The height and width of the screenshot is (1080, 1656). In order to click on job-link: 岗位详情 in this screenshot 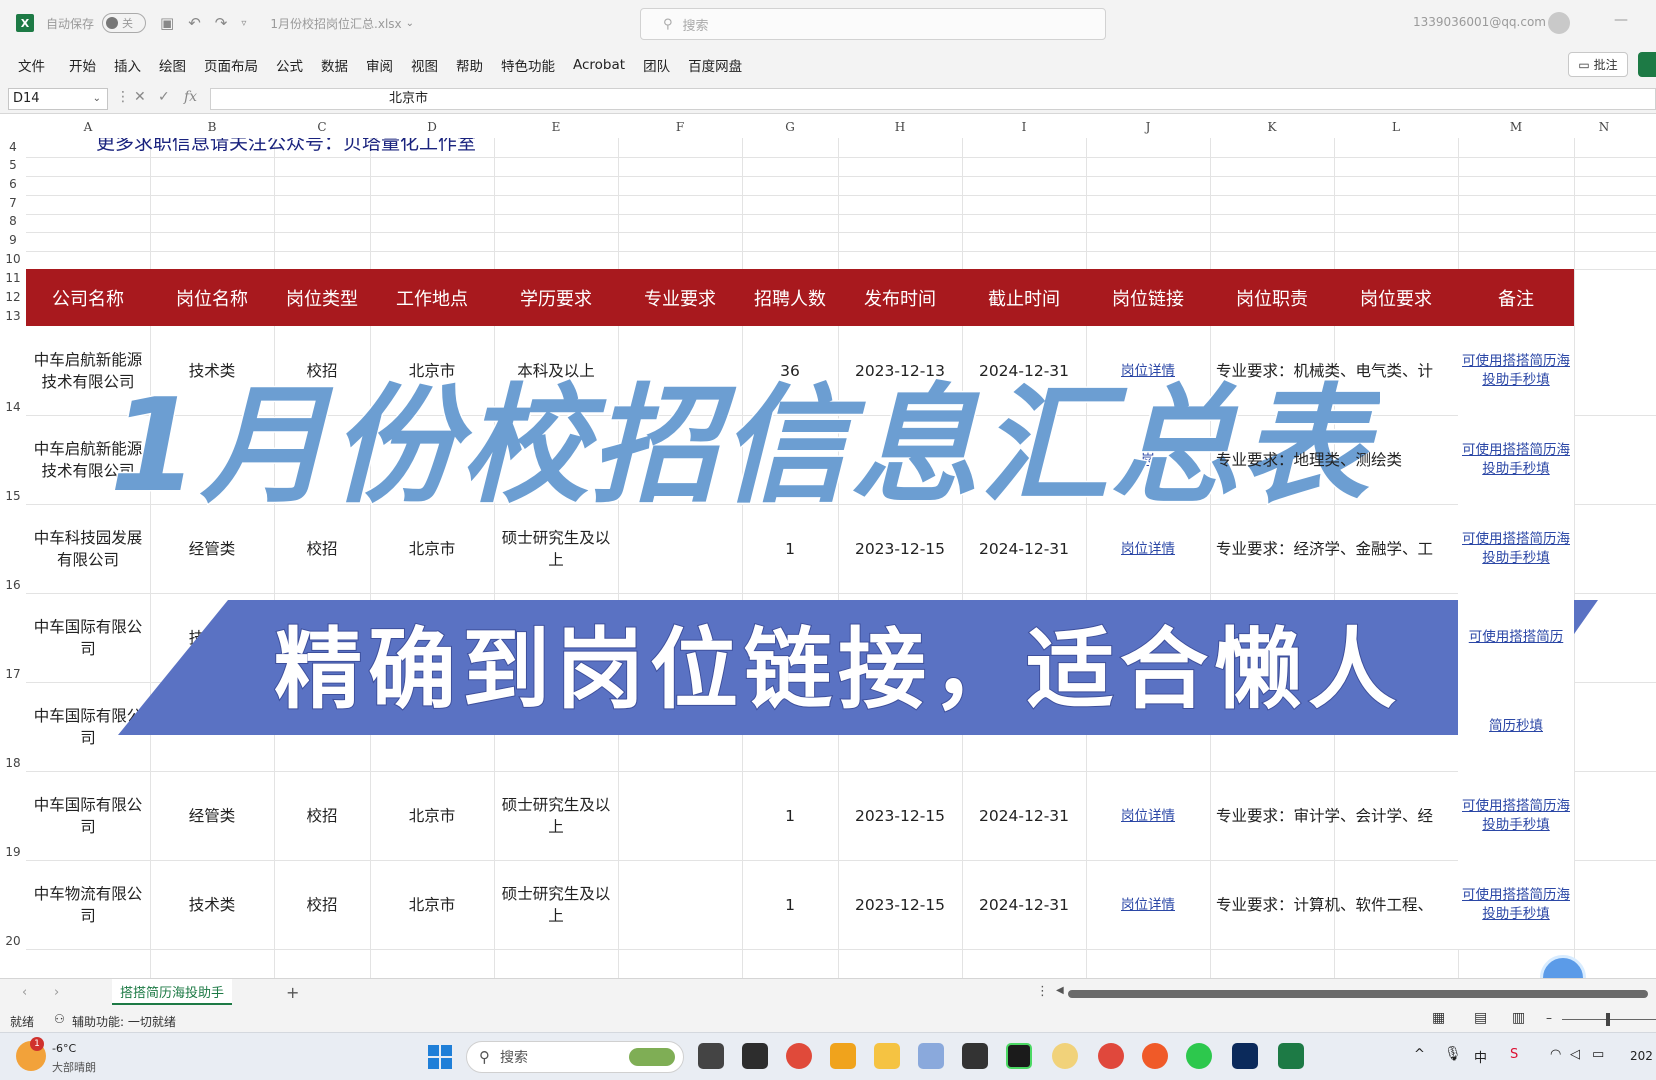, I will do `click(1148, 904)`.